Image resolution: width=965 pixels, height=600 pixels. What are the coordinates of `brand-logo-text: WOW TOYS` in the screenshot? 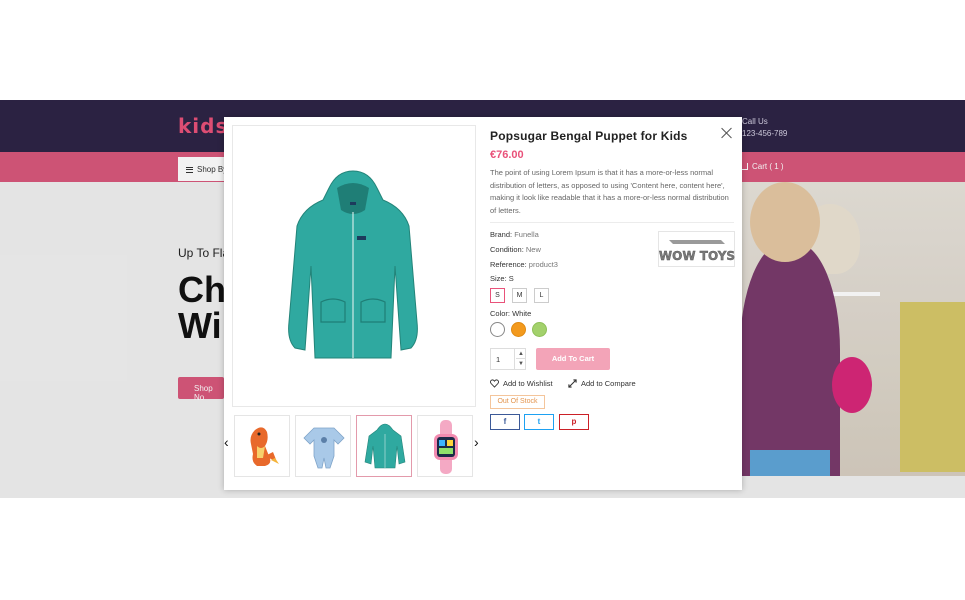 It's located at (697, 256).